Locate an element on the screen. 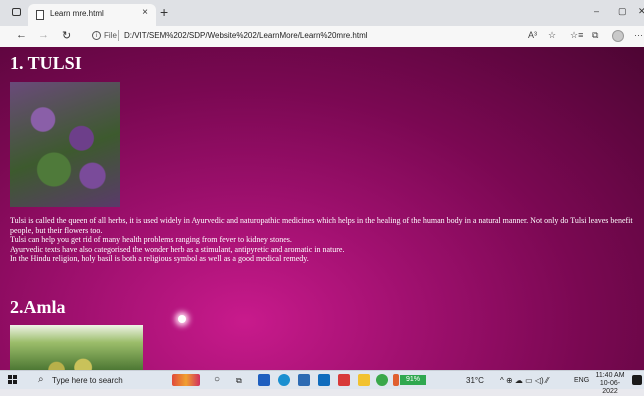 This screenshot has width=644, height=396. browser-tab: Learn mre.html × is located at coordinates (92, 15).